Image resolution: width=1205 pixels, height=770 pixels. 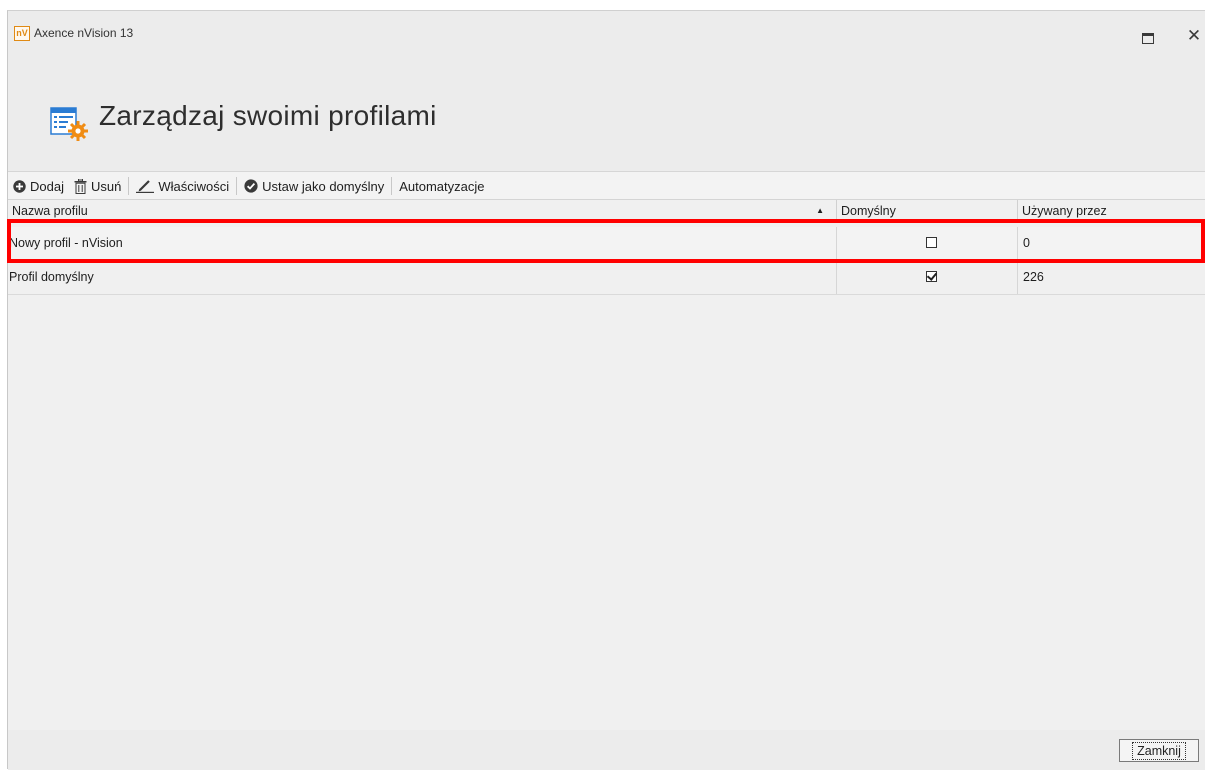 I want to click on remove-label: Usuń, so click(x=106, y=186).